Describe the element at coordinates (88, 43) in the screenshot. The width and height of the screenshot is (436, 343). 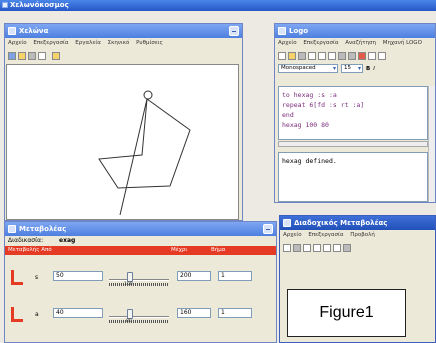
I see `menu-tools: Εργαλεία` at that location.